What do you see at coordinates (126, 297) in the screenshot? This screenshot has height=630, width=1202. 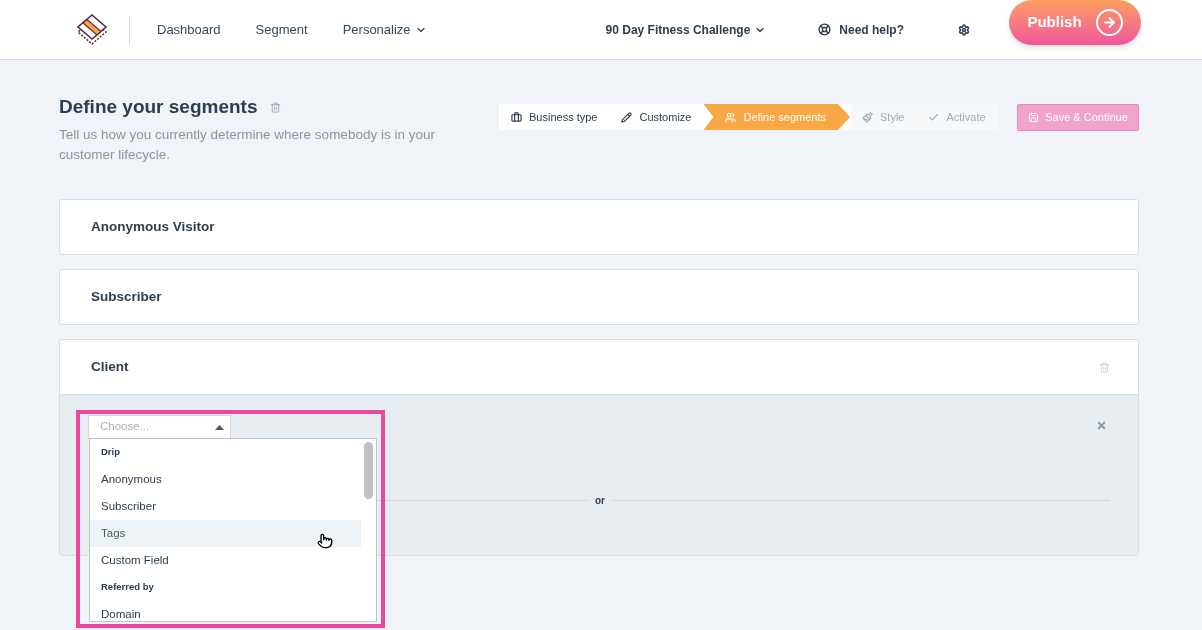 I see `segment-name: Subscriber` at bounding box center [126, 297].